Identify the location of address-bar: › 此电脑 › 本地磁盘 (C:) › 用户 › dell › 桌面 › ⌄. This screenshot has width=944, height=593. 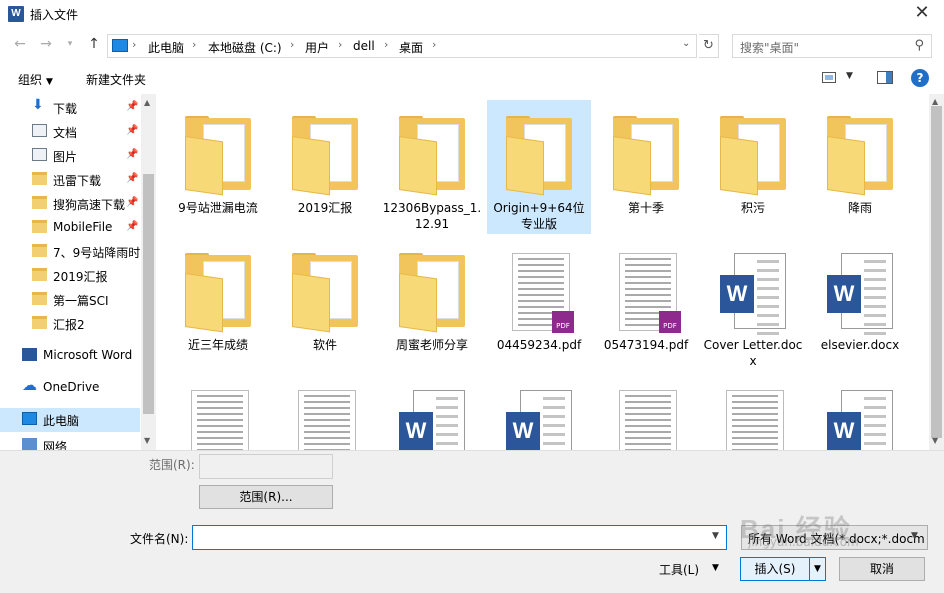
(402, 46).